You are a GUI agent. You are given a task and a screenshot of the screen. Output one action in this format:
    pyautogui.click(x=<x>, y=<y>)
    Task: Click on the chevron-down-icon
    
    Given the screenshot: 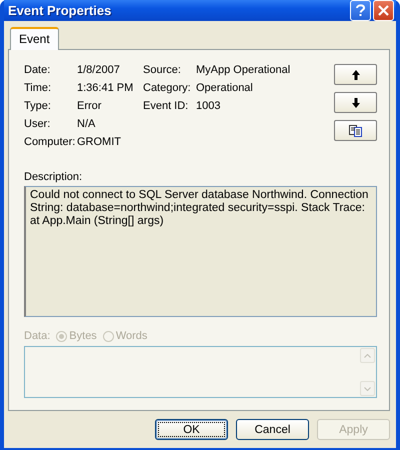 What is the action you would take?
    pyautogui.click(x=367, y=388)
    